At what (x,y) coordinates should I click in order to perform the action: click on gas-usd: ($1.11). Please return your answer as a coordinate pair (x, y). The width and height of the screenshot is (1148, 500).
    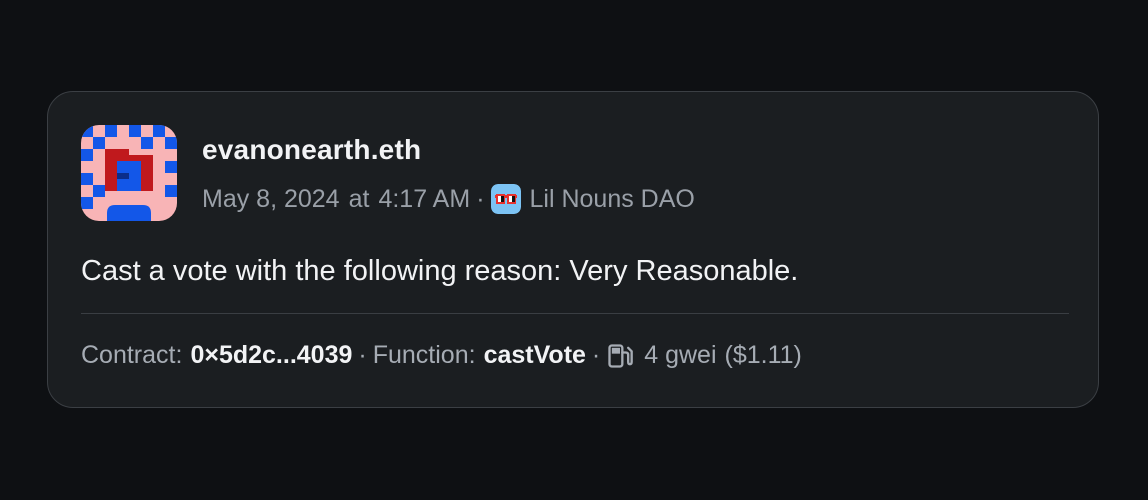
    Looking at the image, I should click on (763, 355).